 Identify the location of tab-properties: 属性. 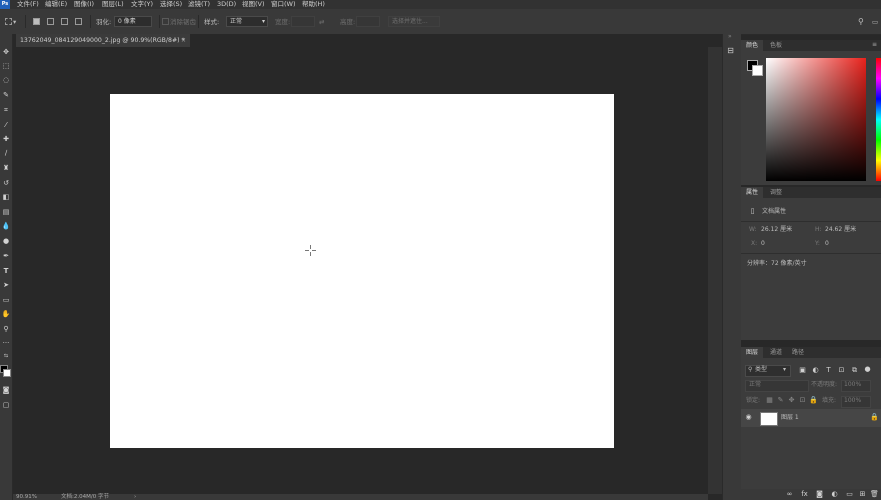
(752, 192).